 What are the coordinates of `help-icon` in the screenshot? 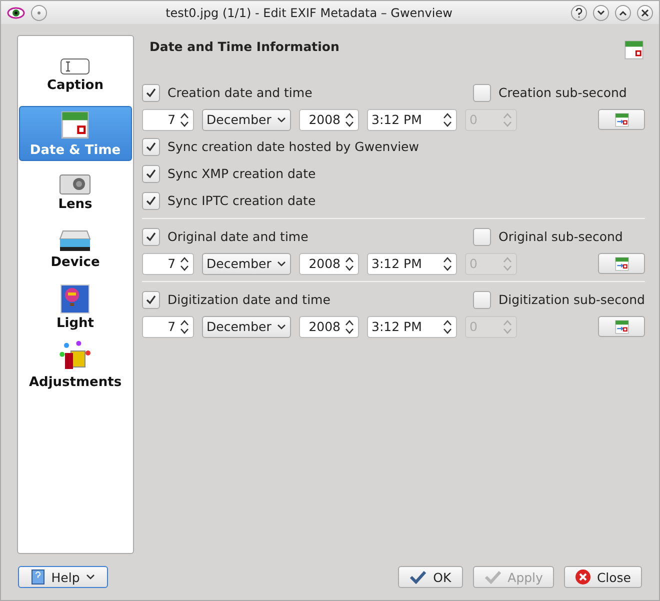 It's located at (579, 13).